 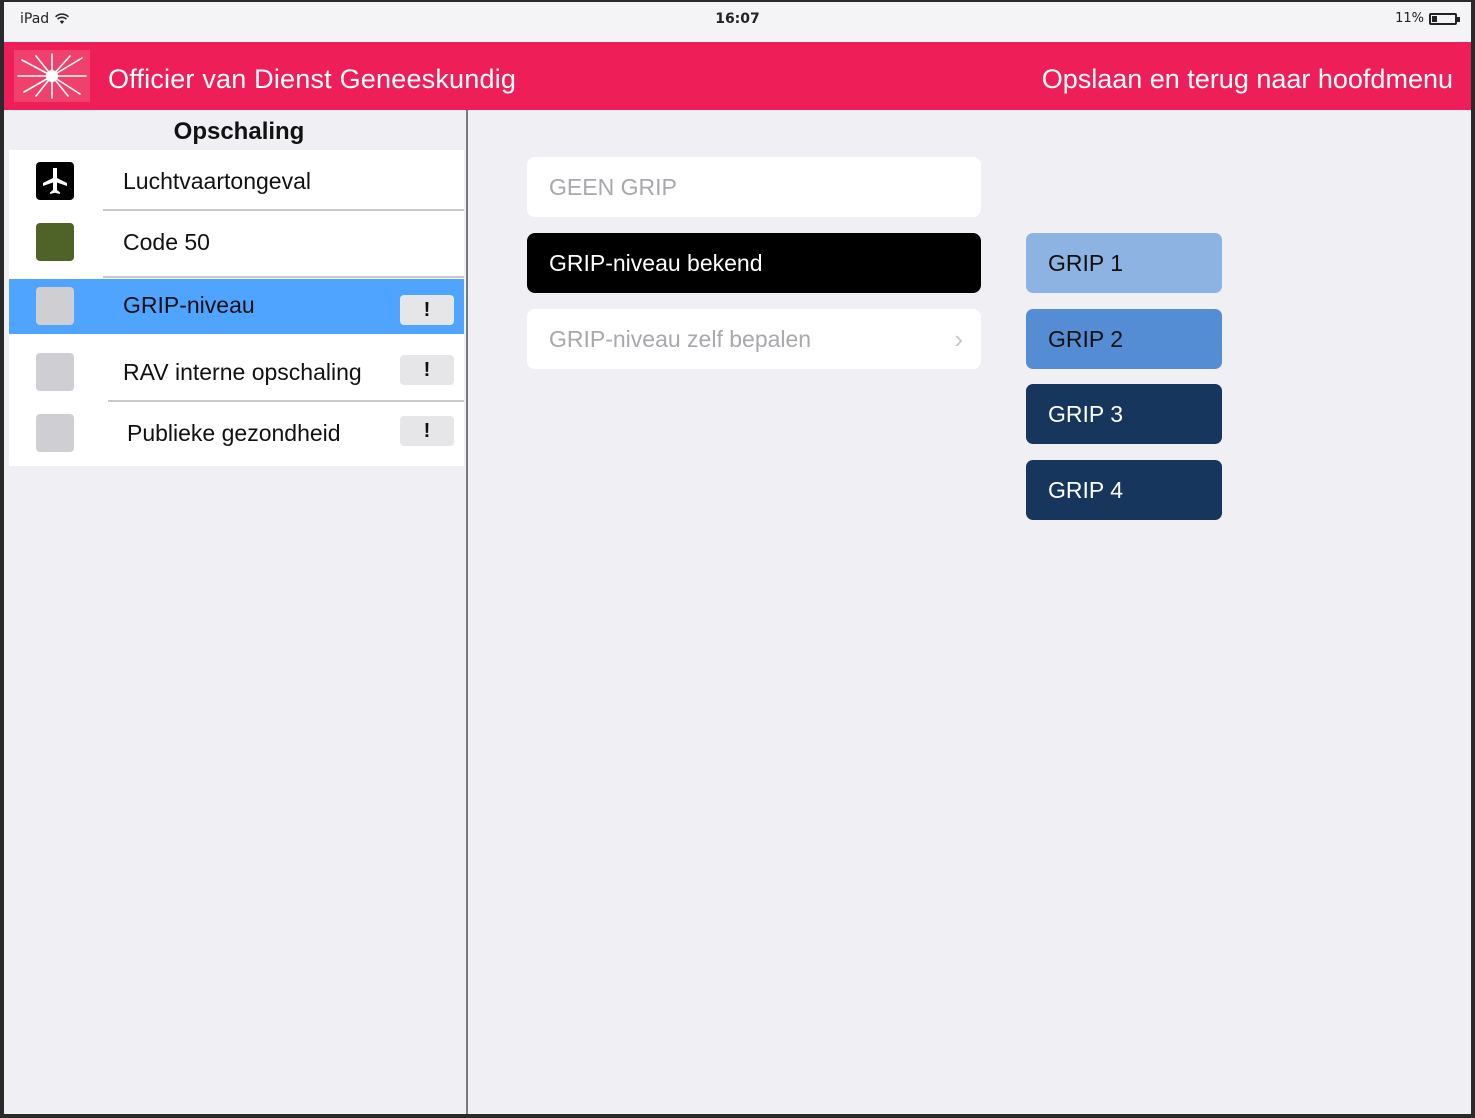 I want to click on sidebar-item-rav-interne-opschaling: RAV interne opschaling !, so click(x=236, y=371).